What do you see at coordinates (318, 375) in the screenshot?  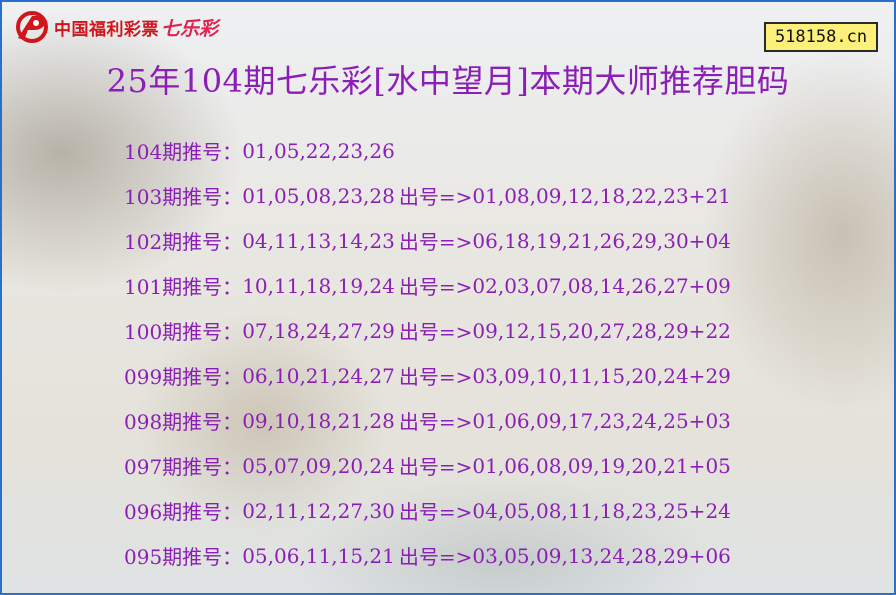 I see `pick-numbers: 06,10,21,24,27` at bounding box center [318, 375].